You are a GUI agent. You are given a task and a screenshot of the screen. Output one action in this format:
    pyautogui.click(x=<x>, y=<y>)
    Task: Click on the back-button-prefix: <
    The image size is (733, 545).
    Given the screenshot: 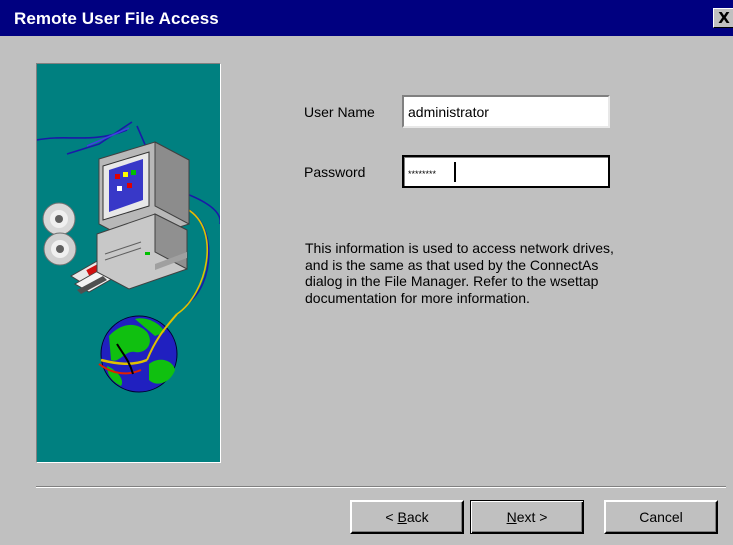 What is the action you would take?
    pyautogui.click(x=391, y=517)
    